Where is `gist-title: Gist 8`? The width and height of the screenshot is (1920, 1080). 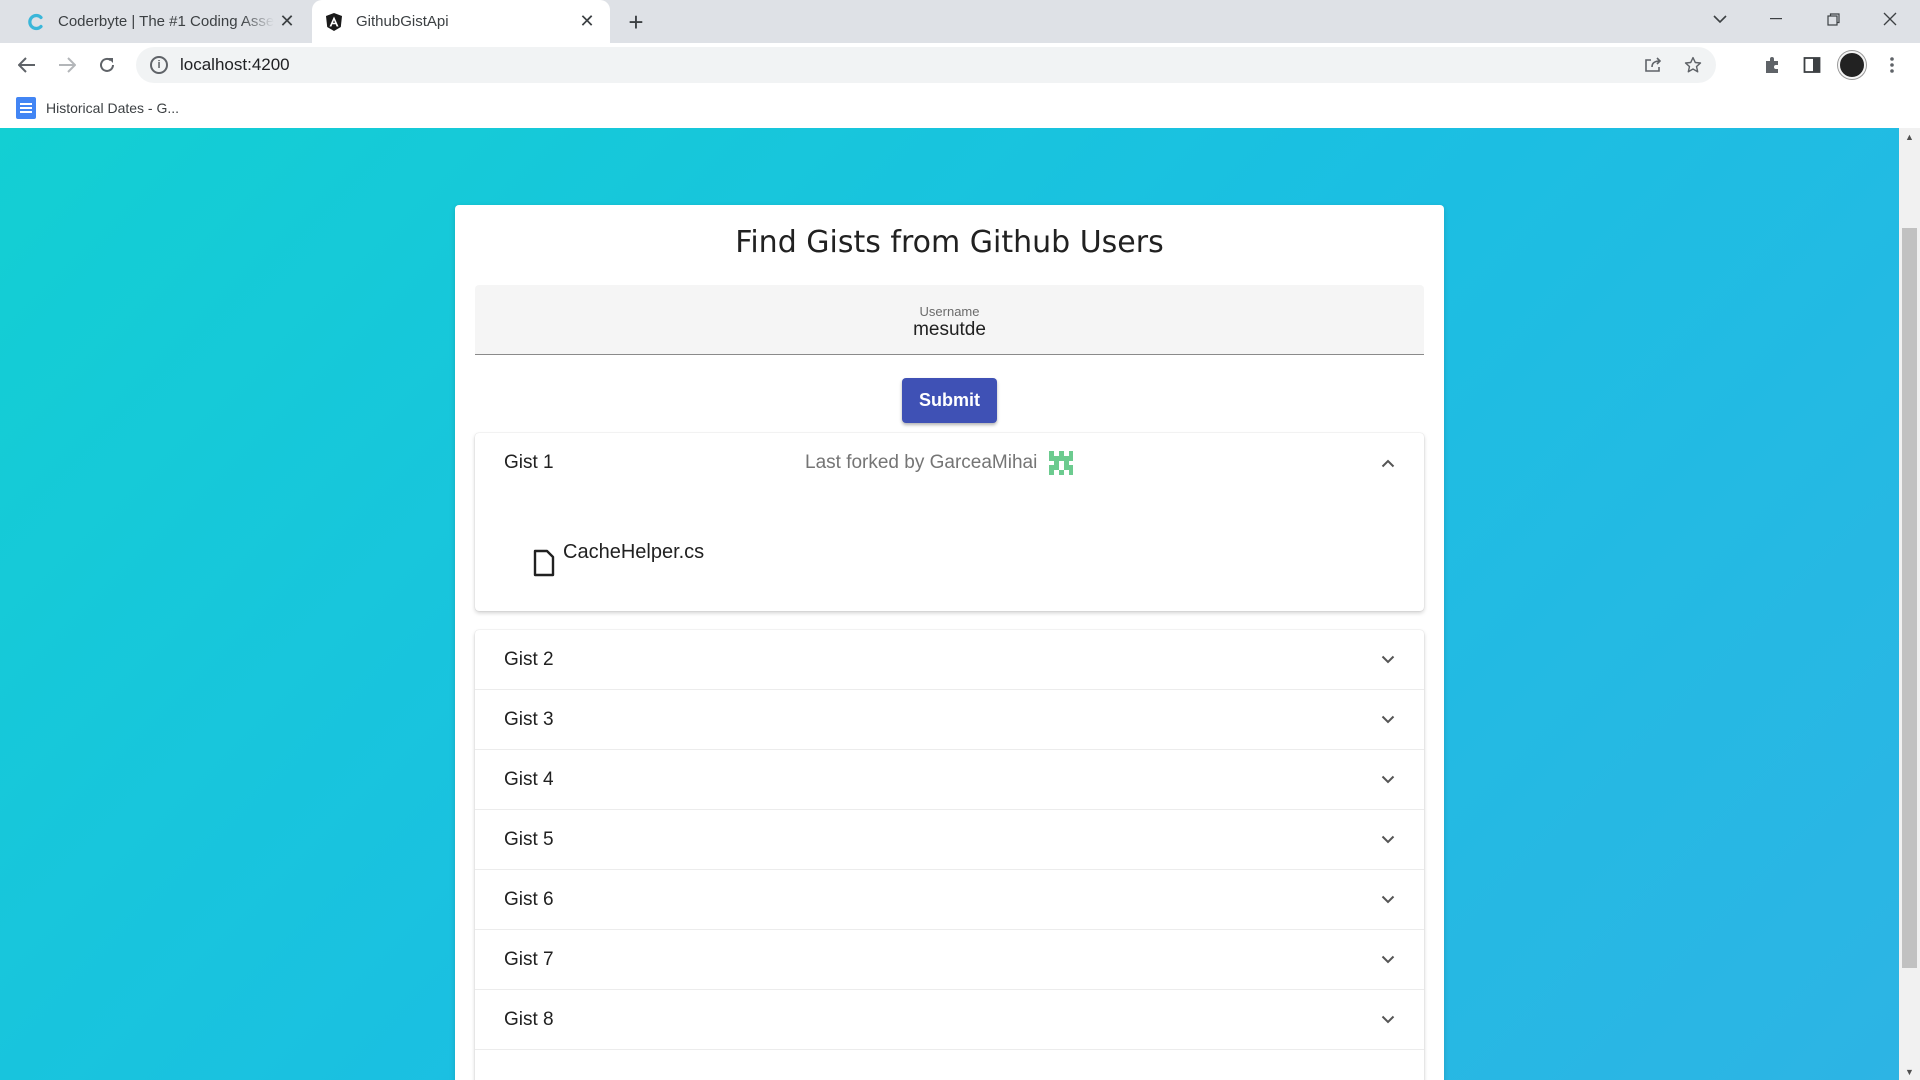
gist-title: Gist 8 is located at coordinates (529, 1019).